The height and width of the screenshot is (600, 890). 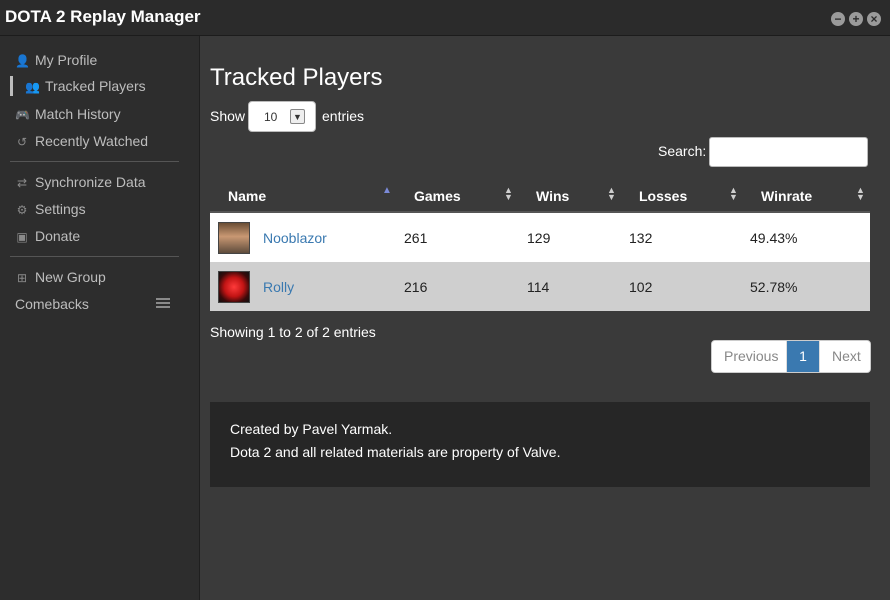 I want to click on sidebar-item-donate: ▣ Donate, so click(x=47, y=236).